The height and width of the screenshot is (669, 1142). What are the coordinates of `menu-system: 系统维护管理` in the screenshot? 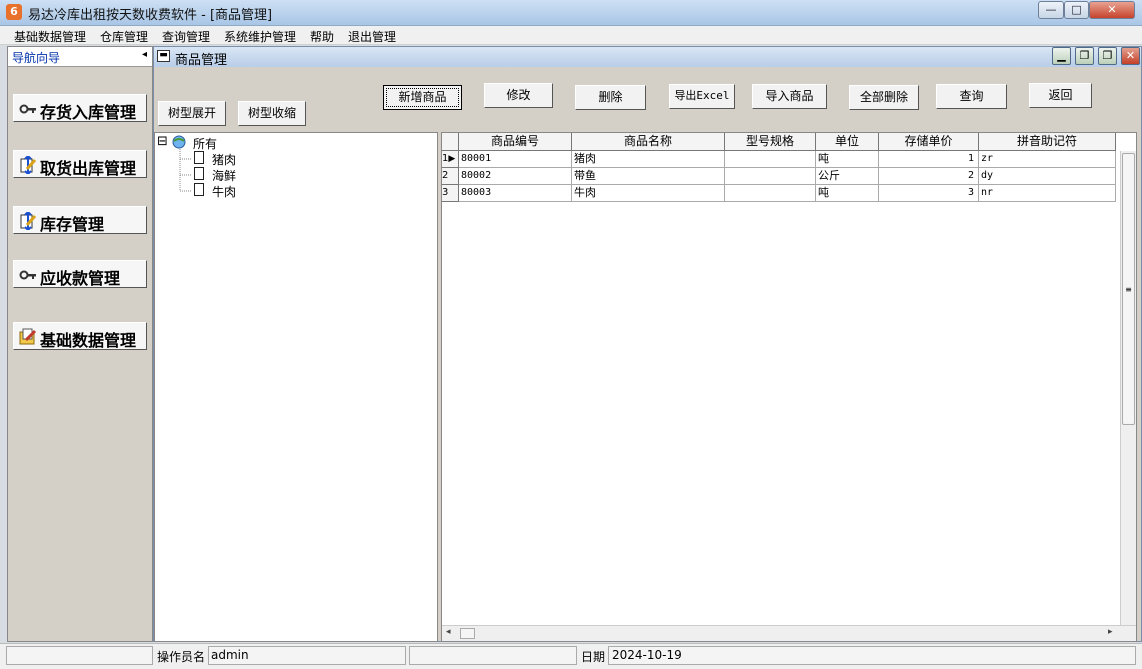 It's located at (260, 36).